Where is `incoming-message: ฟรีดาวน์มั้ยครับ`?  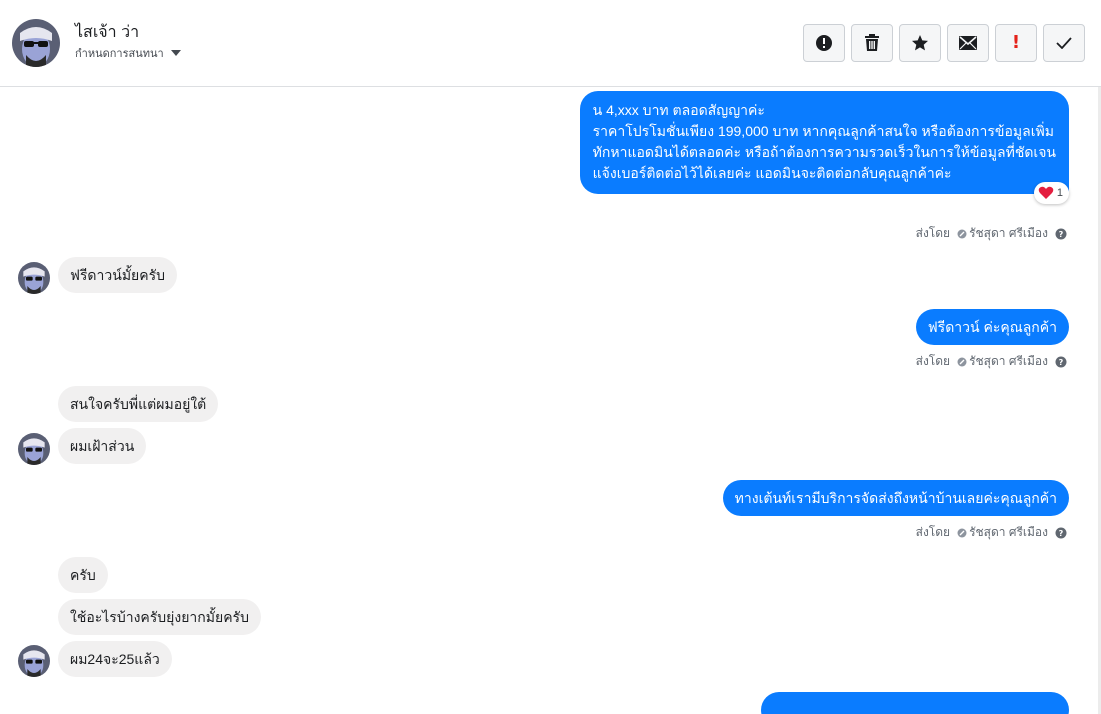
incoming-message: ฟรีดาวน์มั้ยครับ is located at coordinates (118, 275).